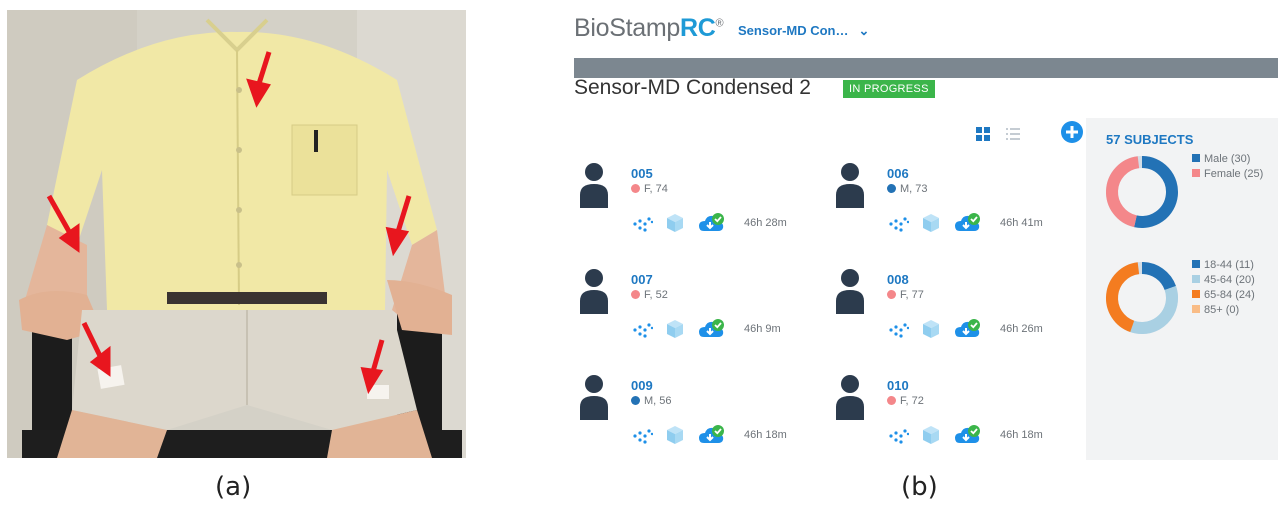 This screenshot has width=1278, height=511. What do you see at coordinates (914, 189) in the screenshot?
I see `demographics-text: M, 73` at bounding box center [914, 189].